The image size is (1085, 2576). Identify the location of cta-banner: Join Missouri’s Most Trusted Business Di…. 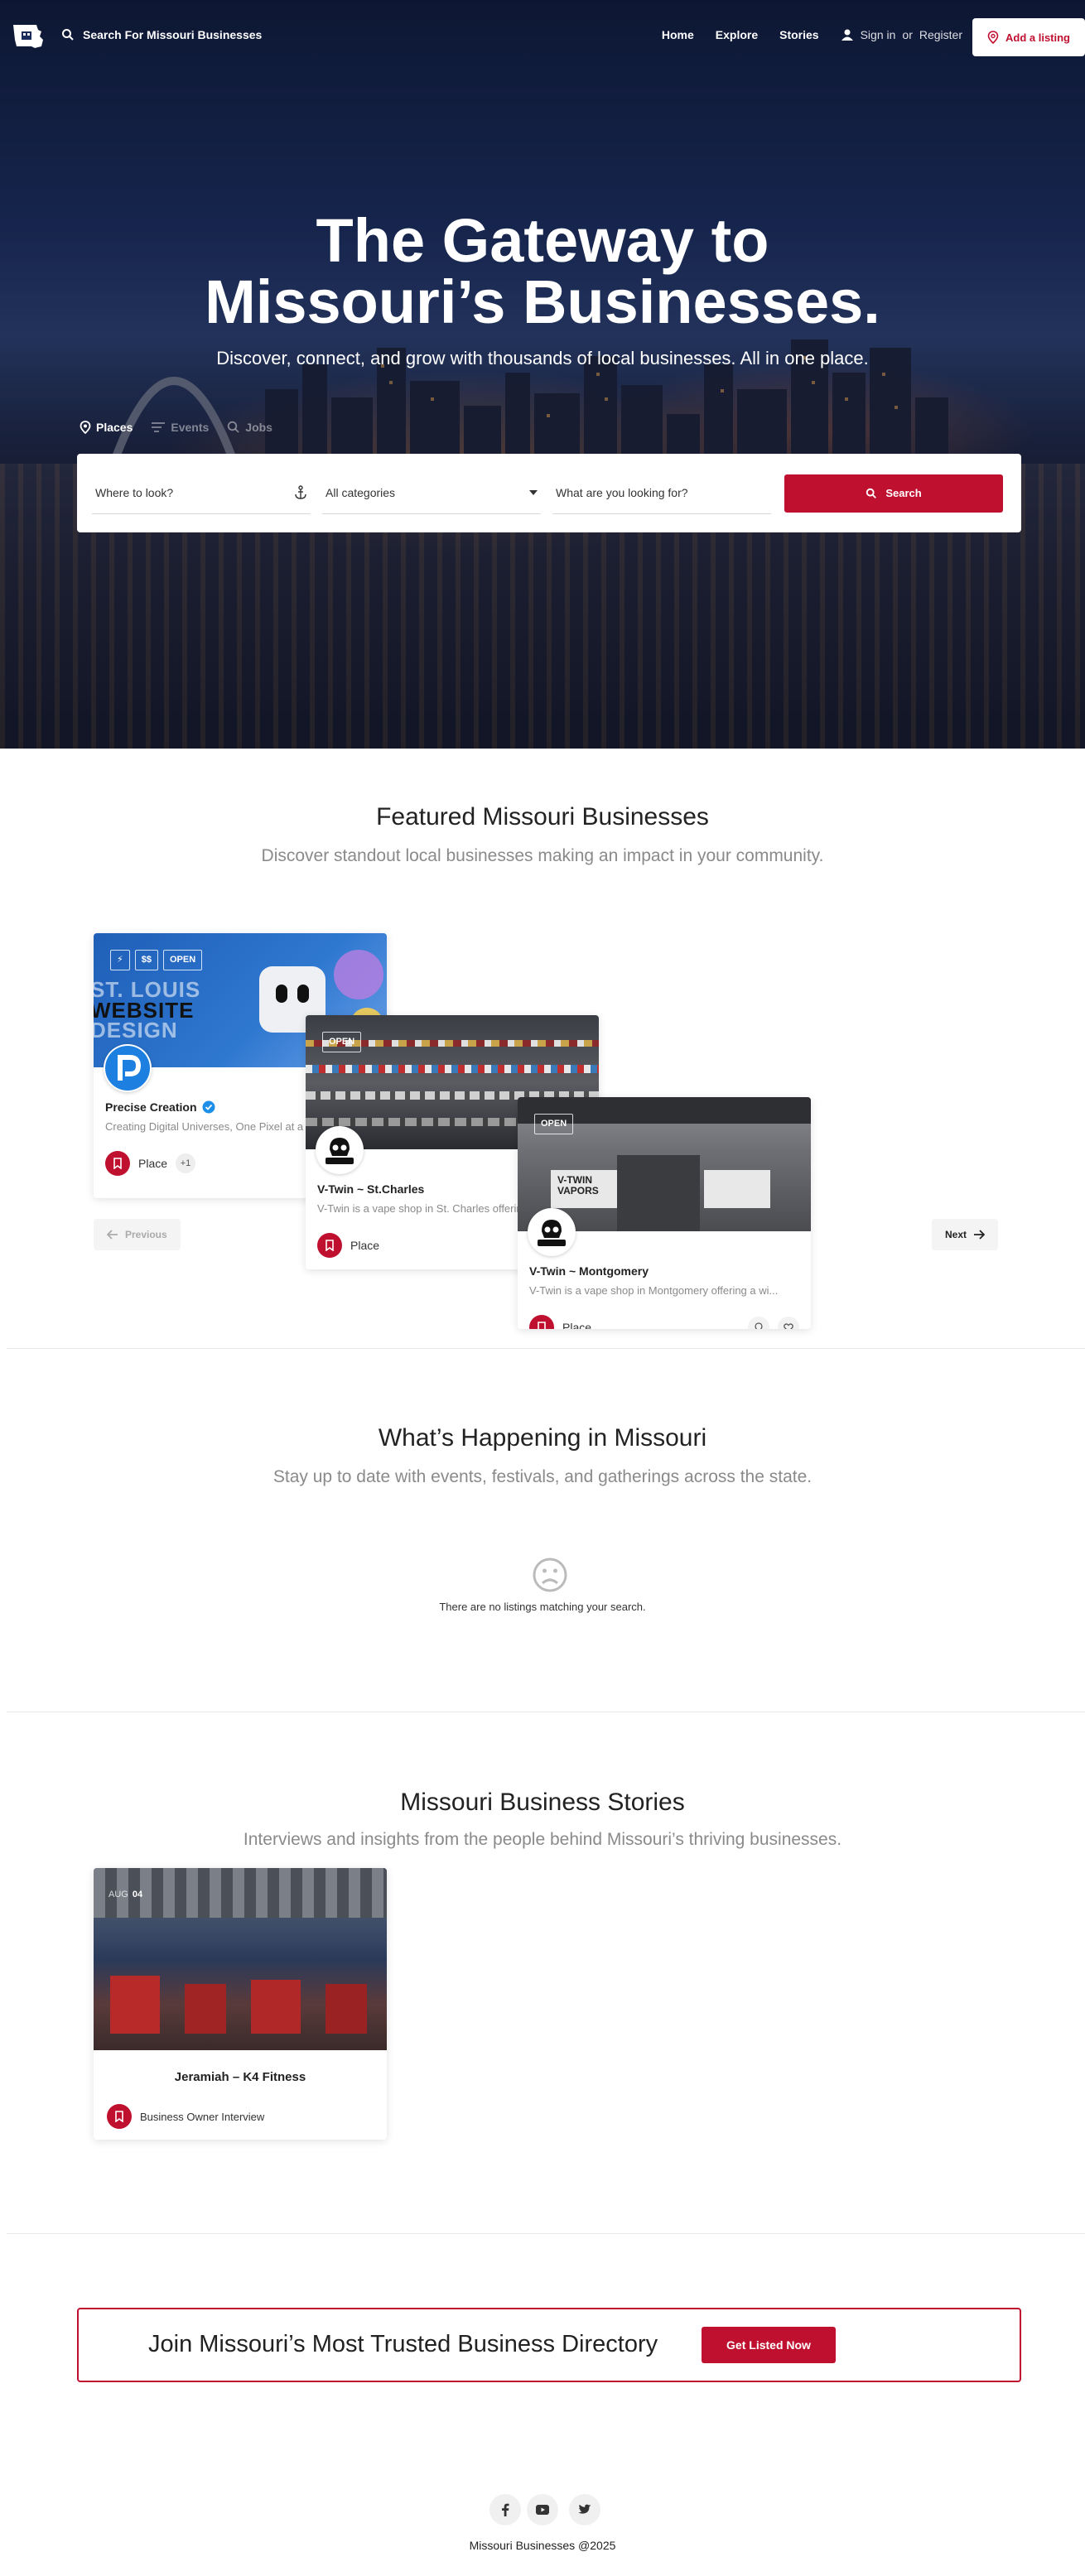
(549, 2345).